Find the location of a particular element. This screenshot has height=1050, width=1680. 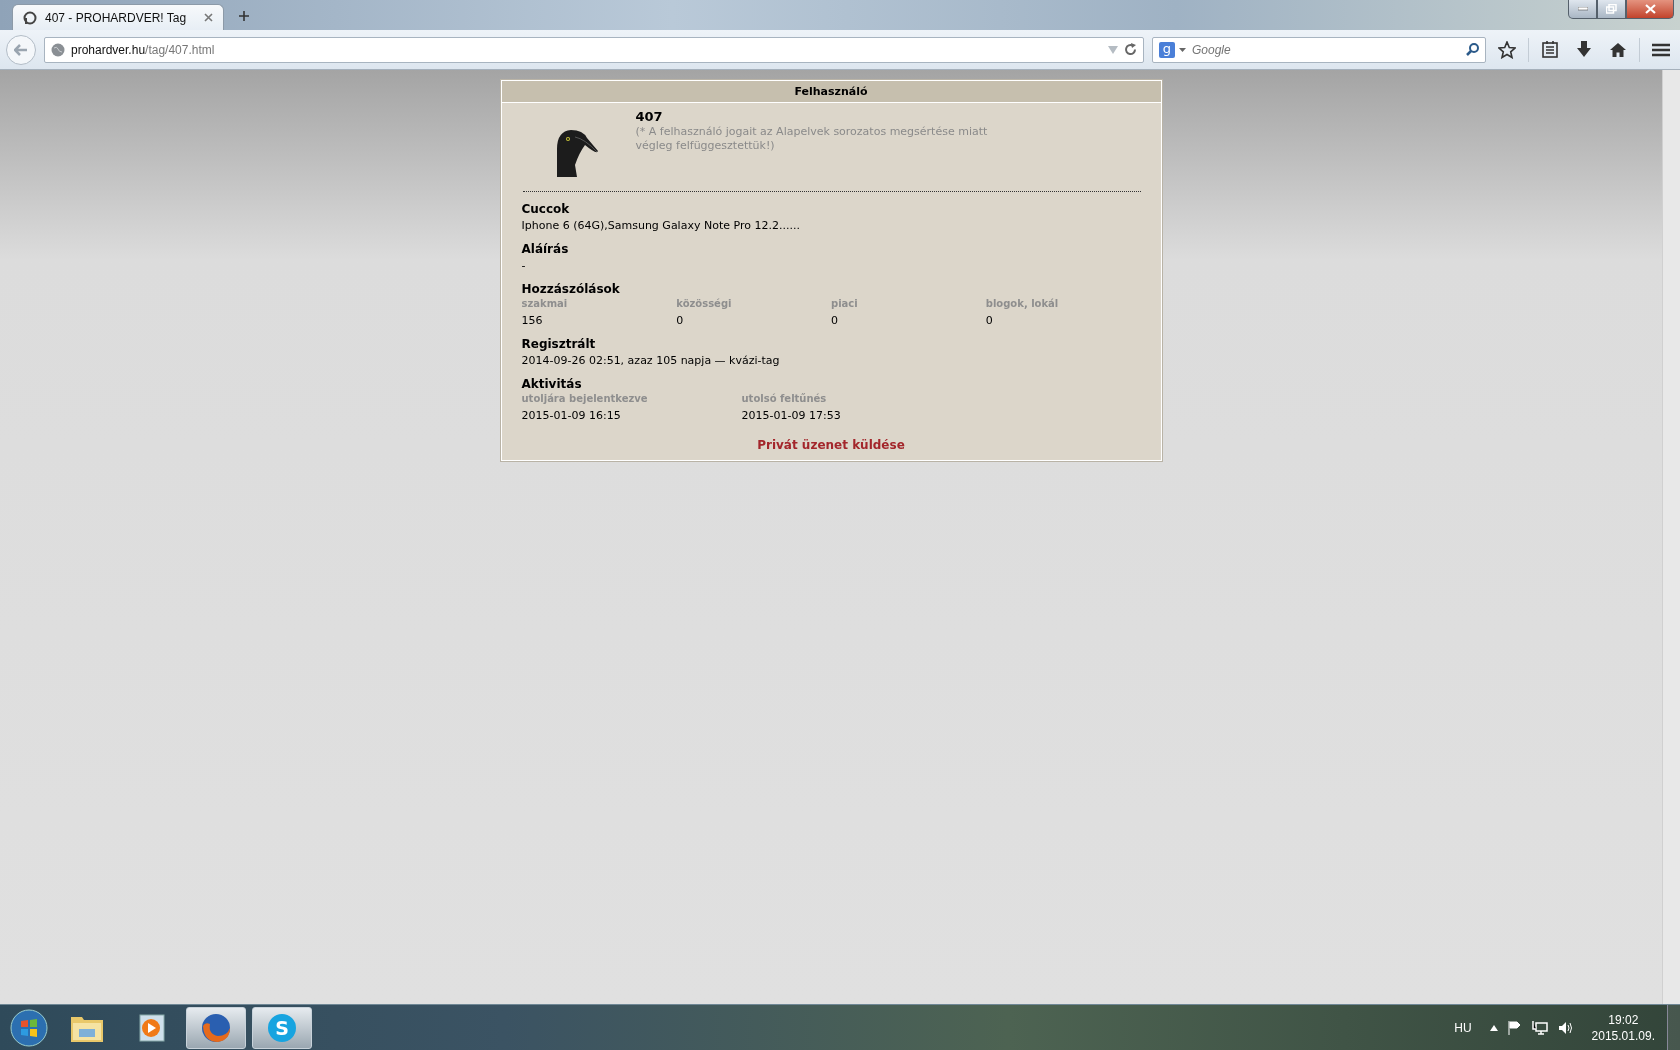

globe-icon is located at coordinates (58, 49).